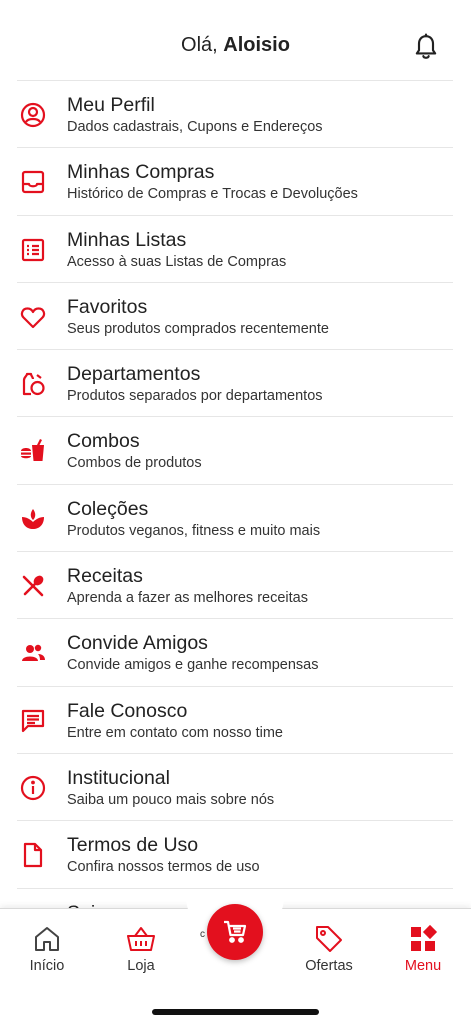 The width and height of the screenshot is (471, 1024). What do you see at coordinates (47, 953) in the screenshot?
I see `nav-inicio: Início` at bounding box center [47, 953].